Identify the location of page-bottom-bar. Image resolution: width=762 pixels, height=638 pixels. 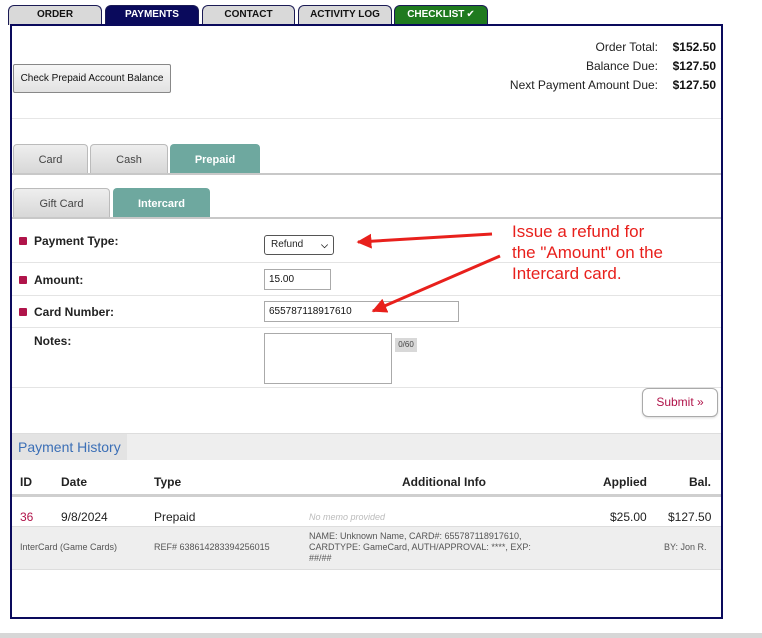
(381, 635).